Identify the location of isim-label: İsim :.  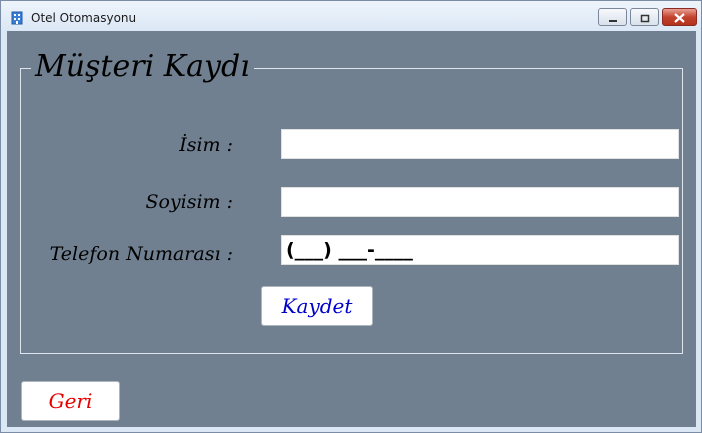
(206, 145).